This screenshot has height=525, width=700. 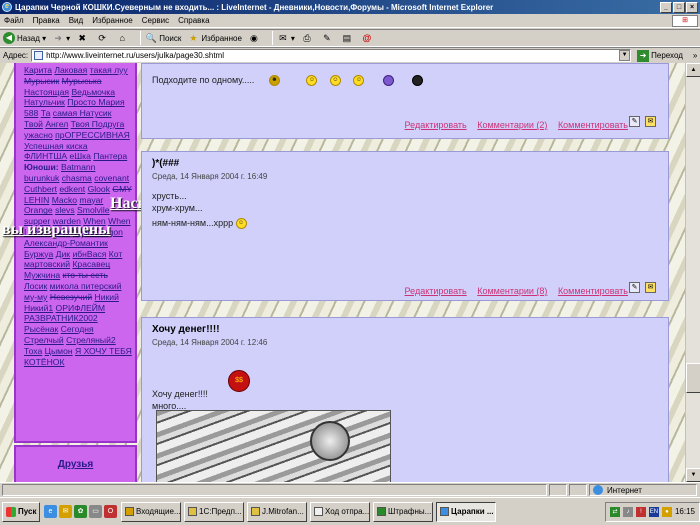 What do you see at coordinates (660, 55) in the screenshot?
I see `go-button: ➜ Переход` at bounding box center [660, 55].